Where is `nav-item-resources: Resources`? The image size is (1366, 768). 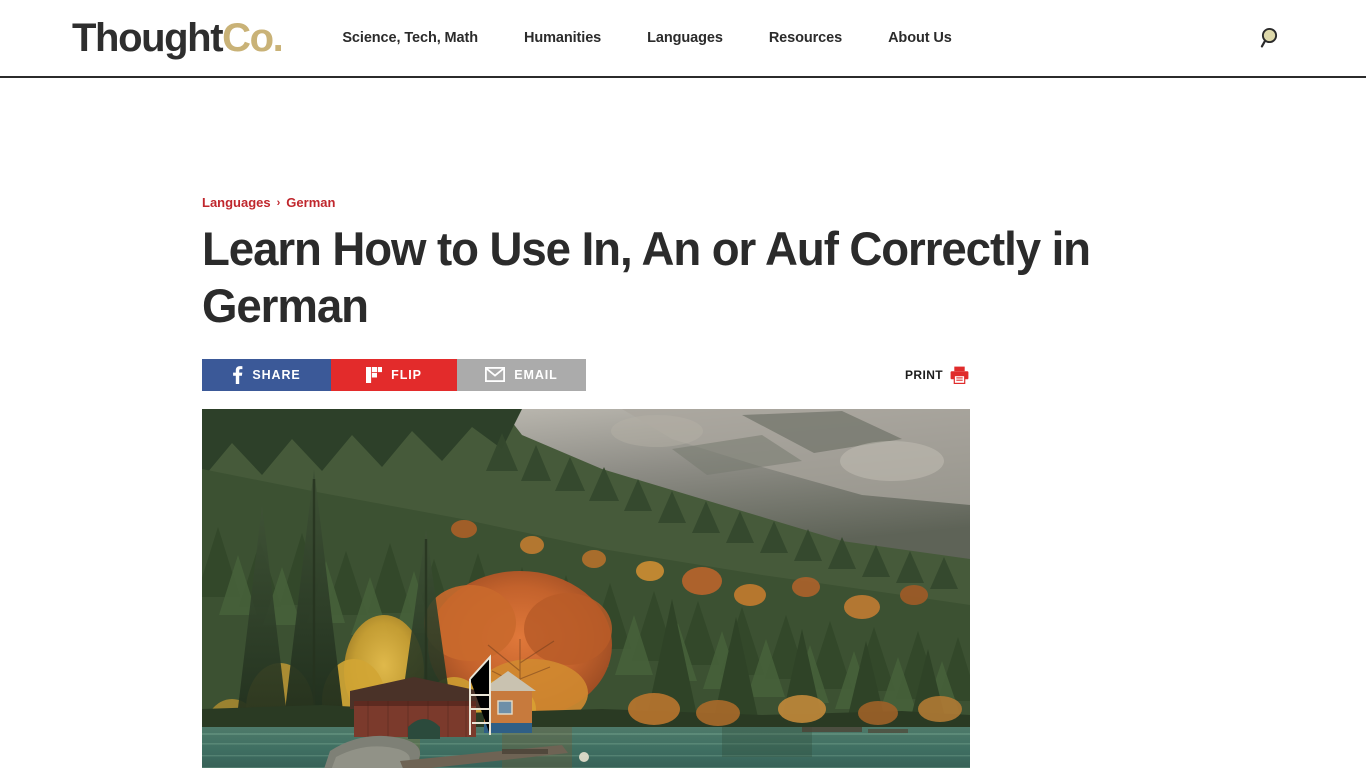
nav-item-resources: Resources is located at coordinates (805, 38).